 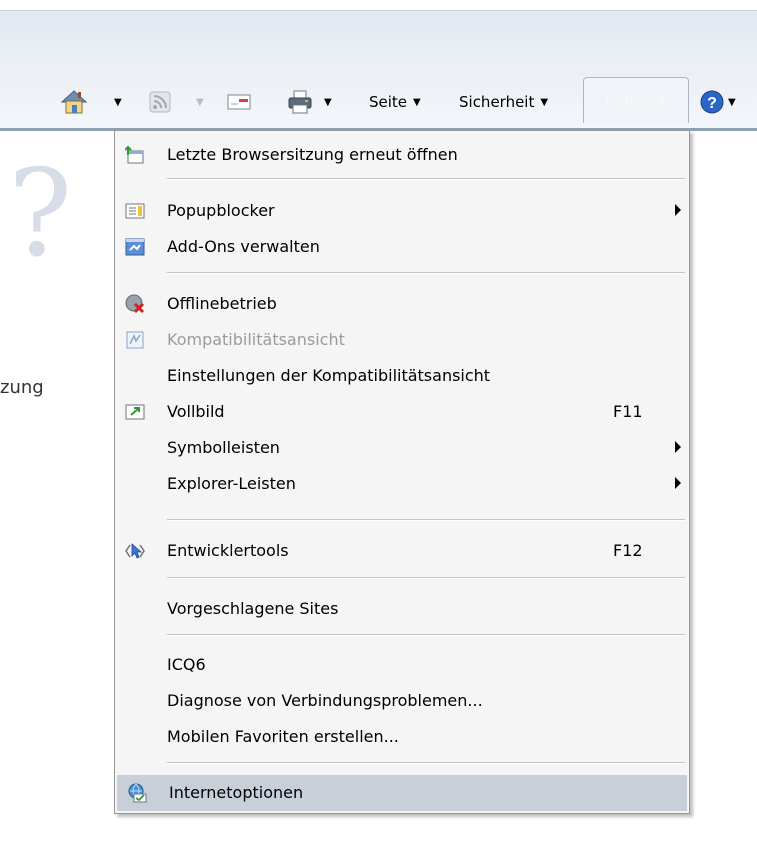 I want to click on tools-menu-button: Extras ▼, so click(x=636, y=100).